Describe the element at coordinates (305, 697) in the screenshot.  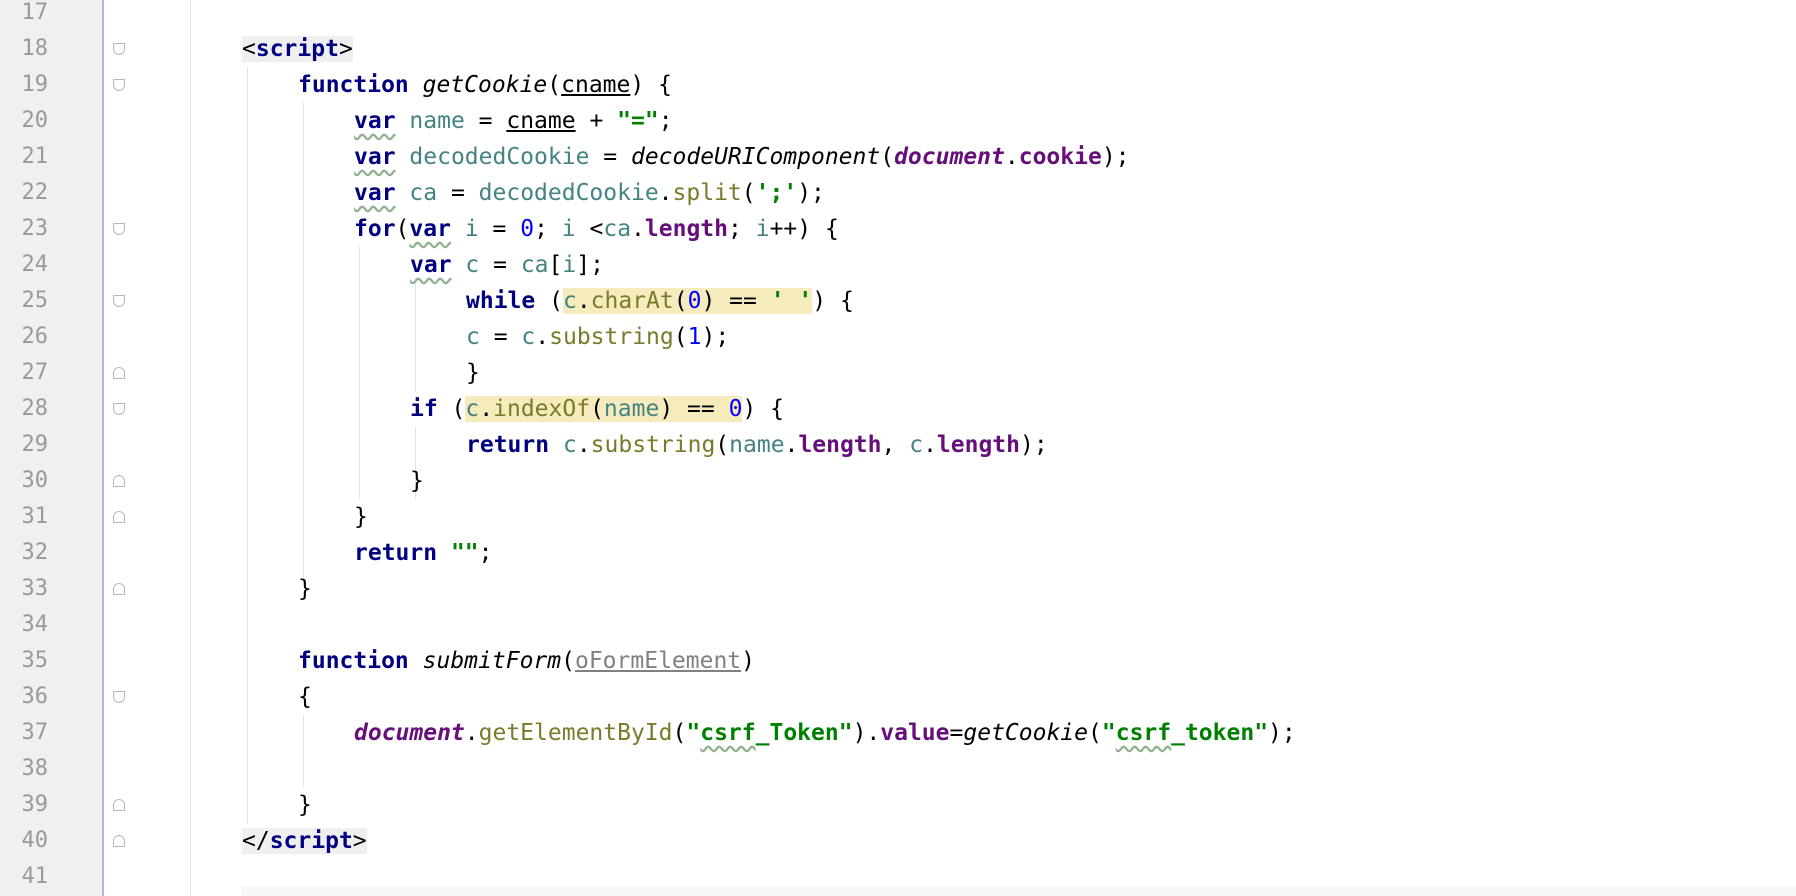
I see `code-line-36: {` at that location.